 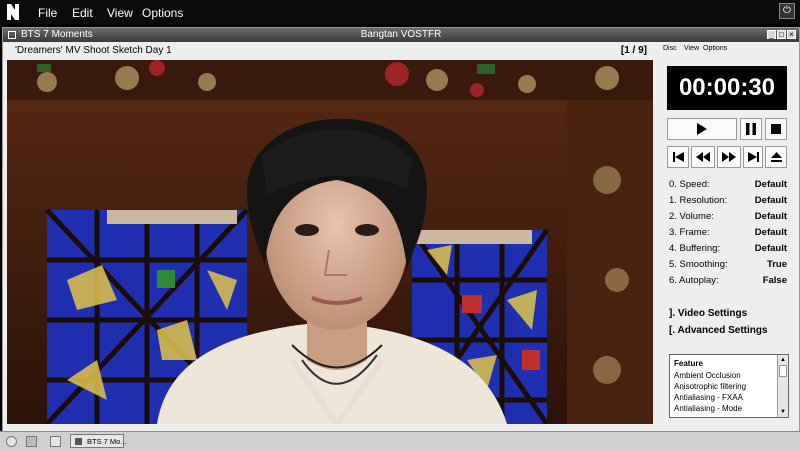 What do you see at coordinates (728, 219) in the screenshot?
I see `setting-volume: 2. Volume: Default` at bounding box center [728, 219].